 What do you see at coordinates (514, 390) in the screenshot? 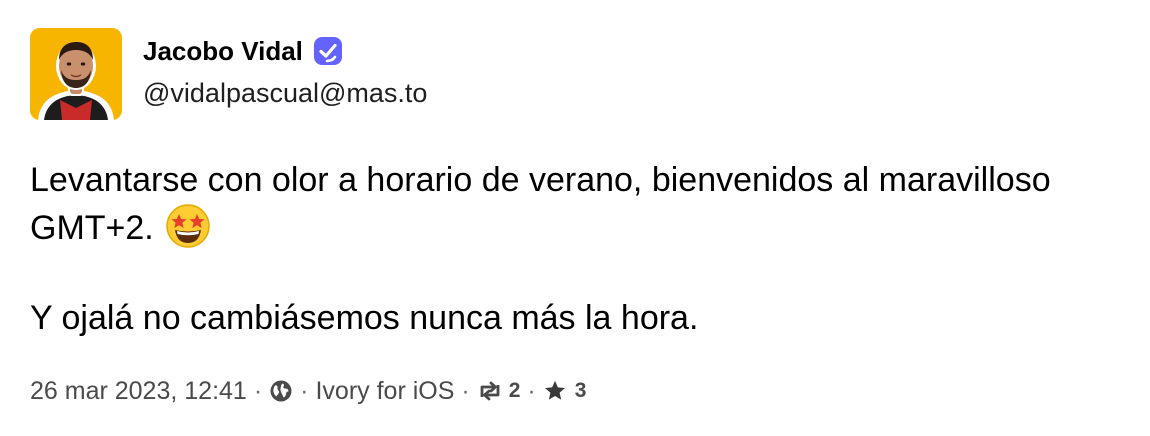
I see `boost-count: 2` at bounding box center [514, 390].